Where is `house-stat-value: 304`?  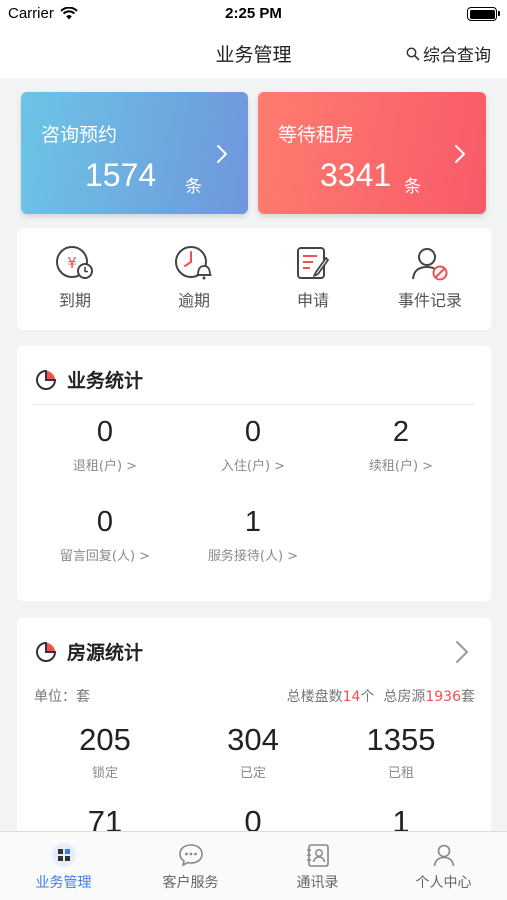 house-stat-value: 304 is located at coordinates (253, 739).